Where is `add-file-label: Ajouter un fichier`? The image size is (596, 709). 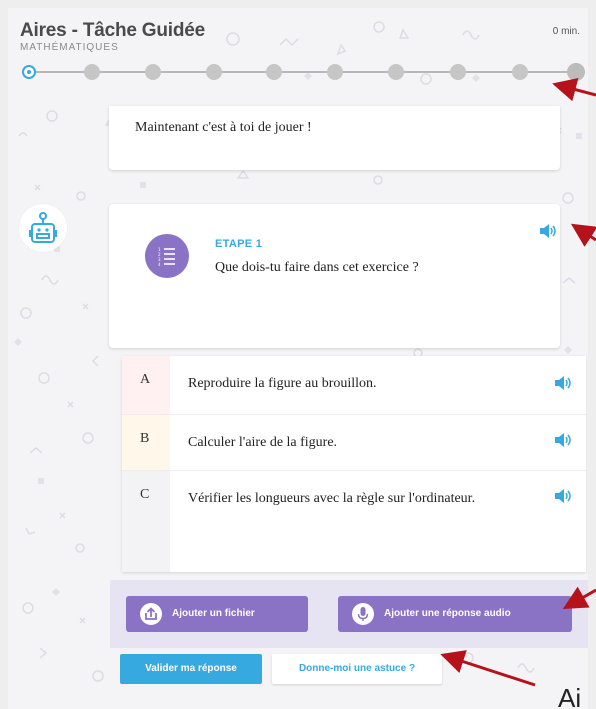
add-file-label: Ajouter un fichier is located at coordinates (213, 613).